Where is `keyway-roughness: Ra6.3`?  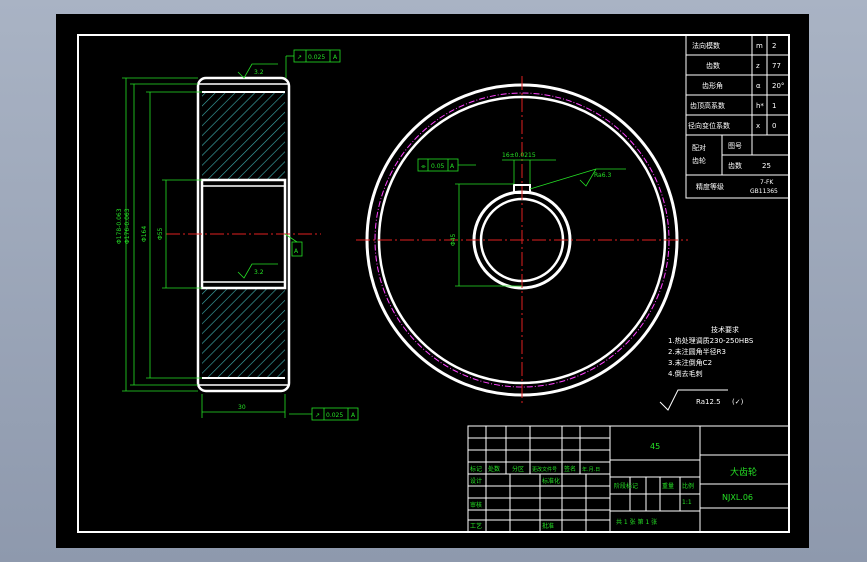
keyway-roughness: Ra6.3 is located at coordinates (602, 175).